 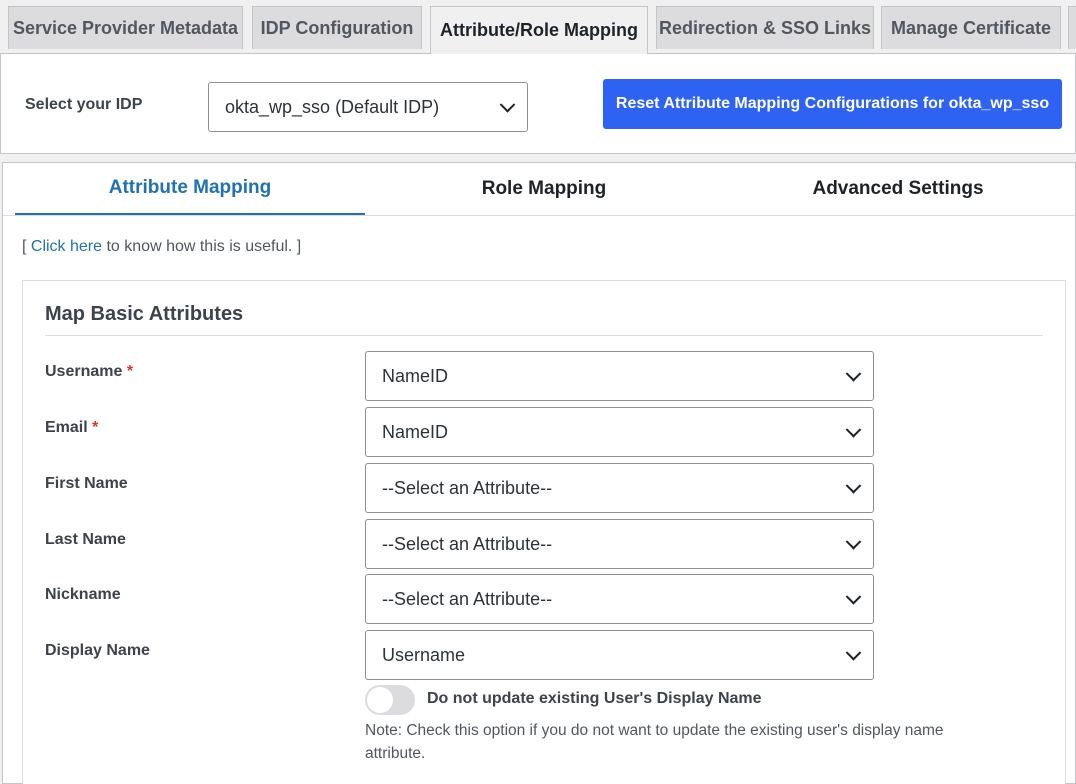 I want to click on display-name-update-toggle, so click(x=390, y=700).